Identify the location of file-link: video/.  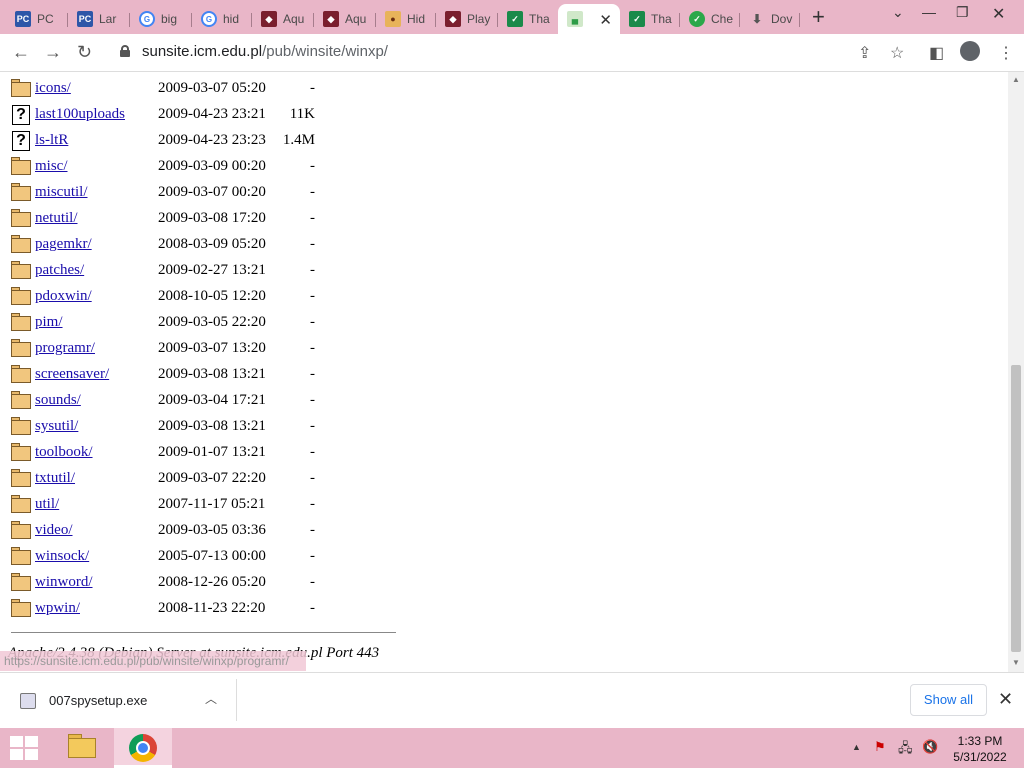
(54, 530).